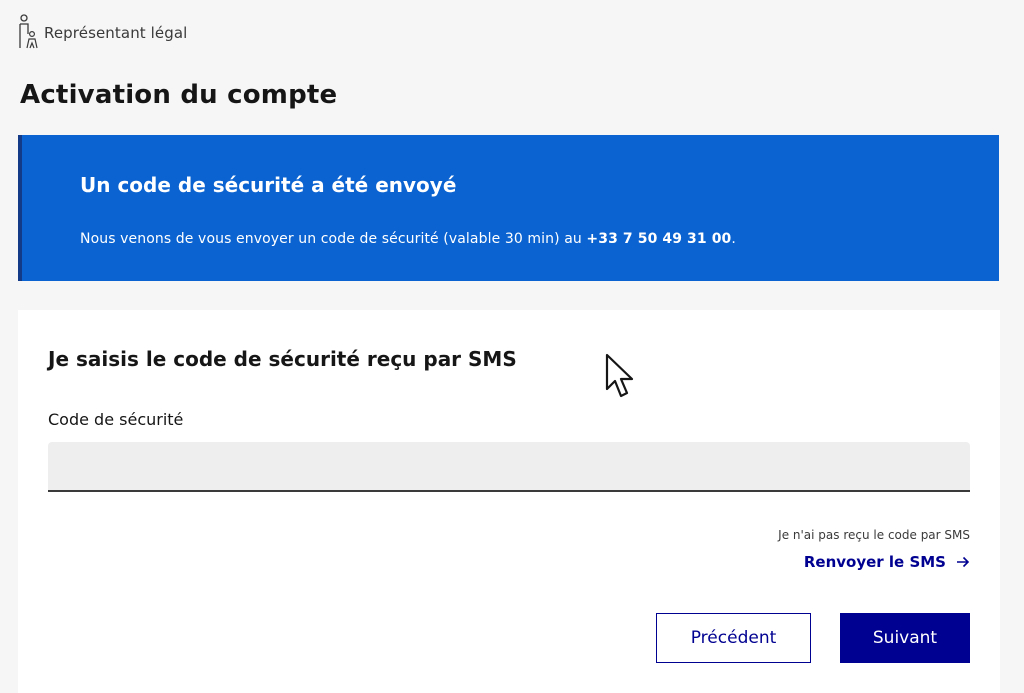 The height and width of the screenshot is (693, 1024). Describe the element at coordinates (963, 562) in the screenshot. I see `arrow-right-icon` at that location.